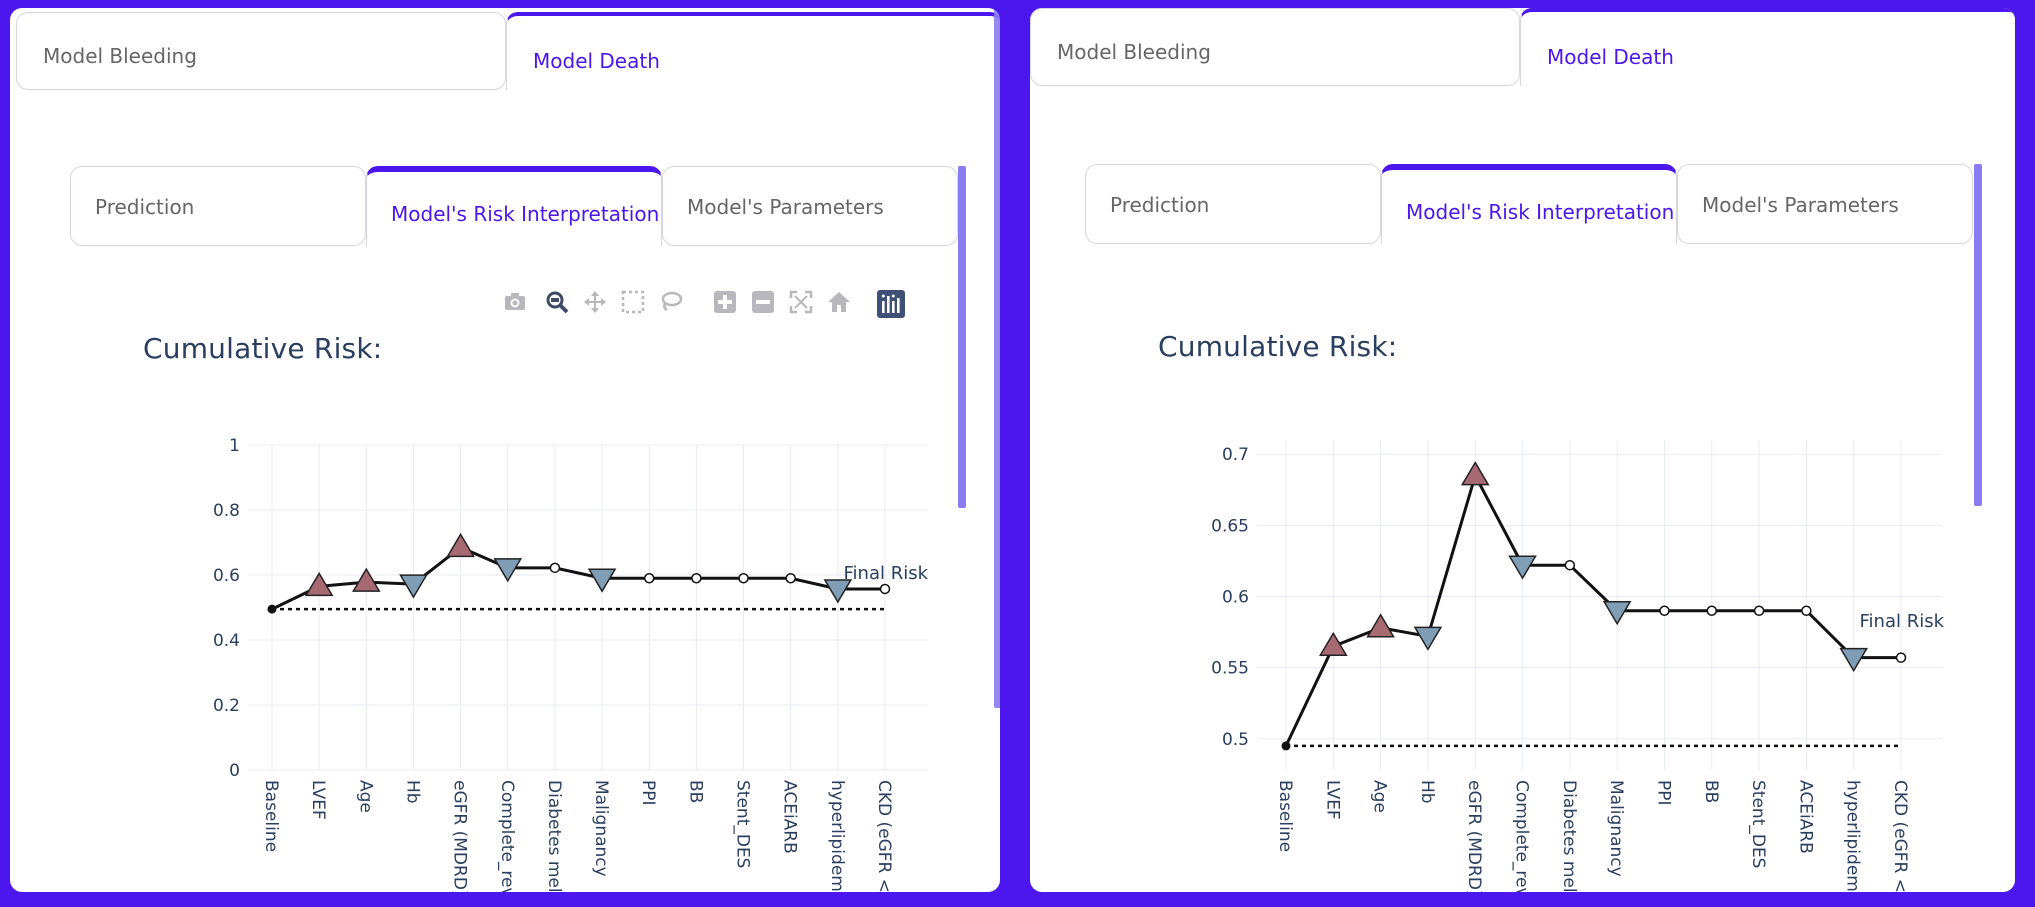  I want to click on y-tick-label: 1, so click(234, 446).